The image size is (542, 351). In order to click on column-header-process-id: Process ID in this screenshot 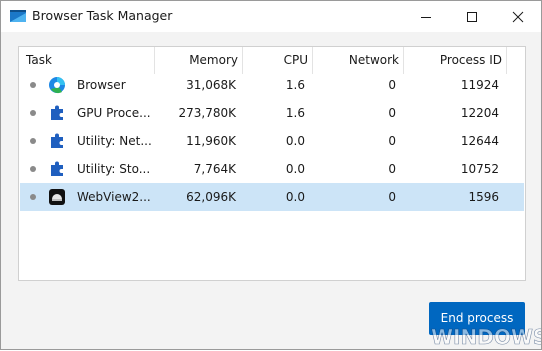, I will do `click(455, 60)`.